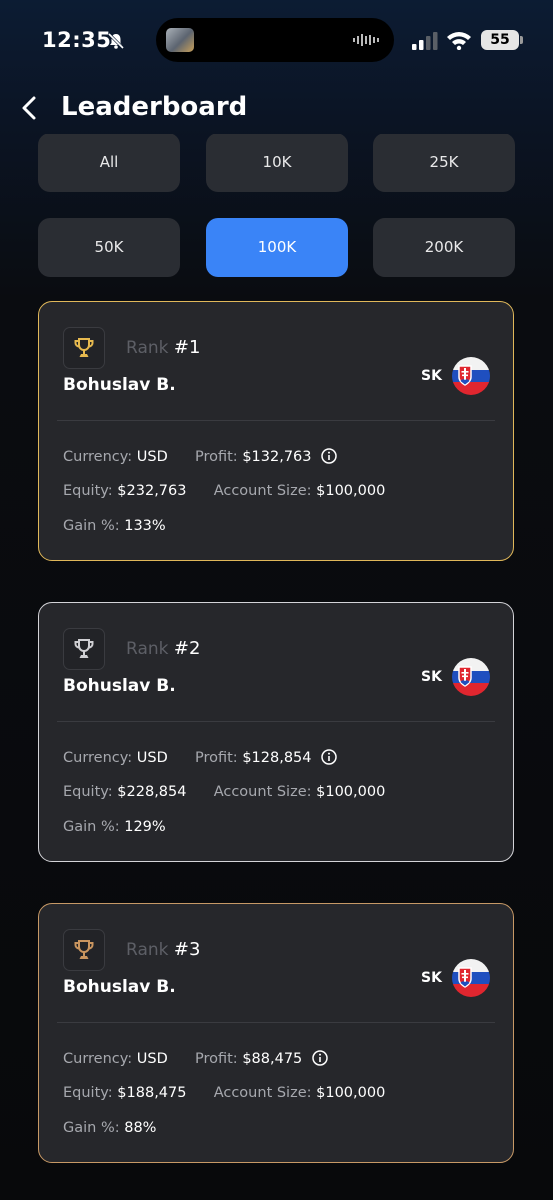 Image resolution: width=553 pixels, height=1200 pixels. What do you see at coordinates (163, 347) in the screenshot?
I see `rank-text: Rank #1` at bounding box center [163, 347].